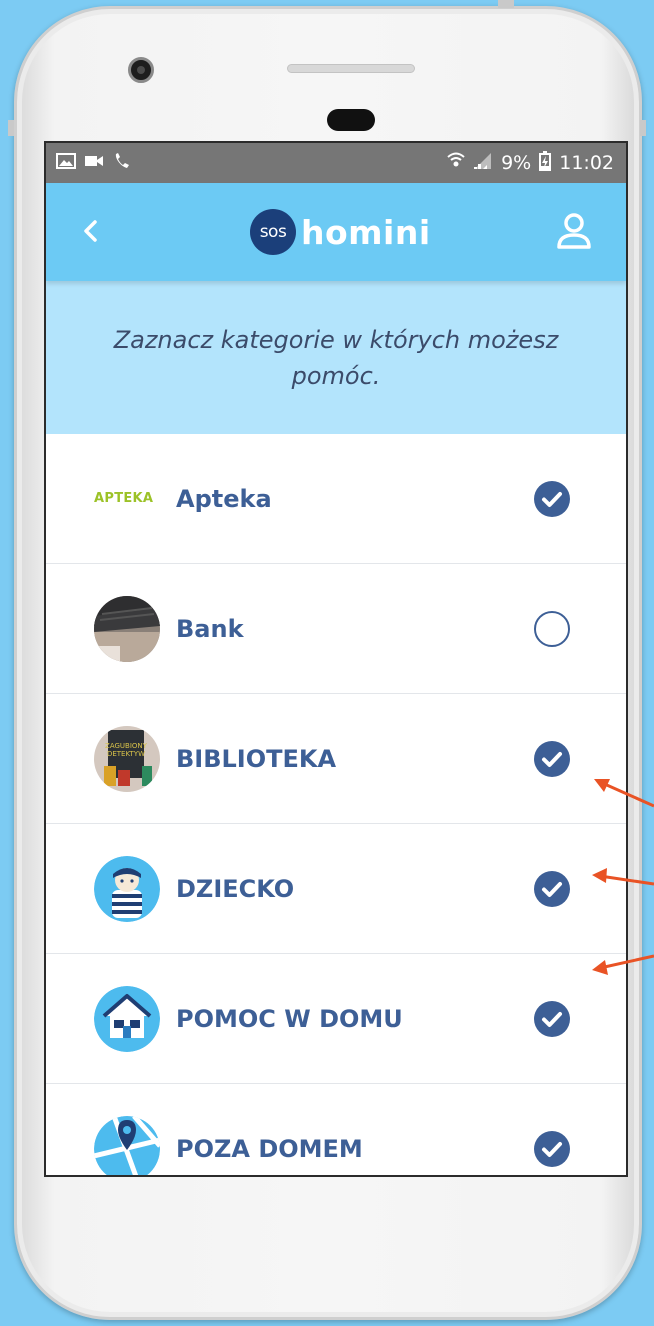 This screenshot has height=1326, width=654. I want to click on map-pin-icon, so click(127, 1145).